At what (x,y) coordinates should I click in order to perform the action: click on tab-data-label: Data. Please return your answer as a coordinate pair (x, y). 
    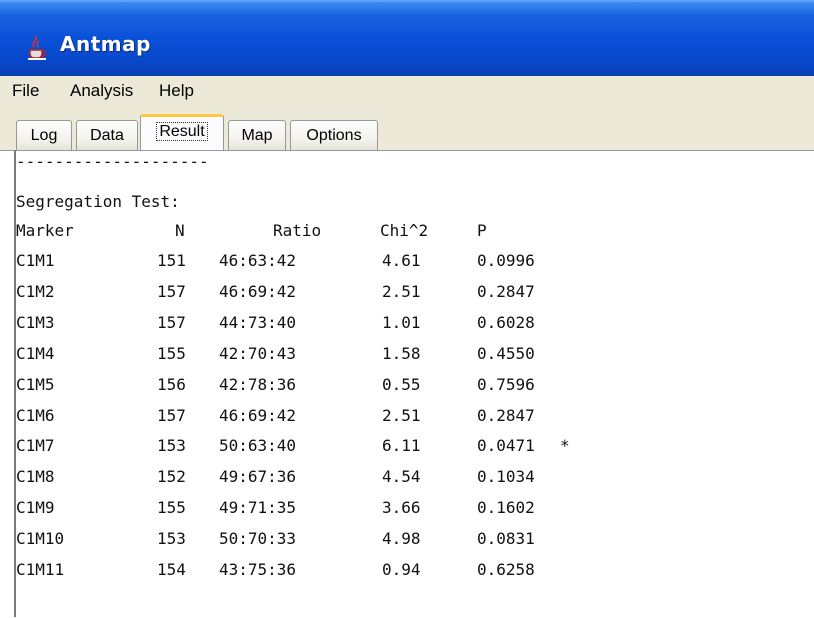
    Looking at the image, I should click on (107, 135).